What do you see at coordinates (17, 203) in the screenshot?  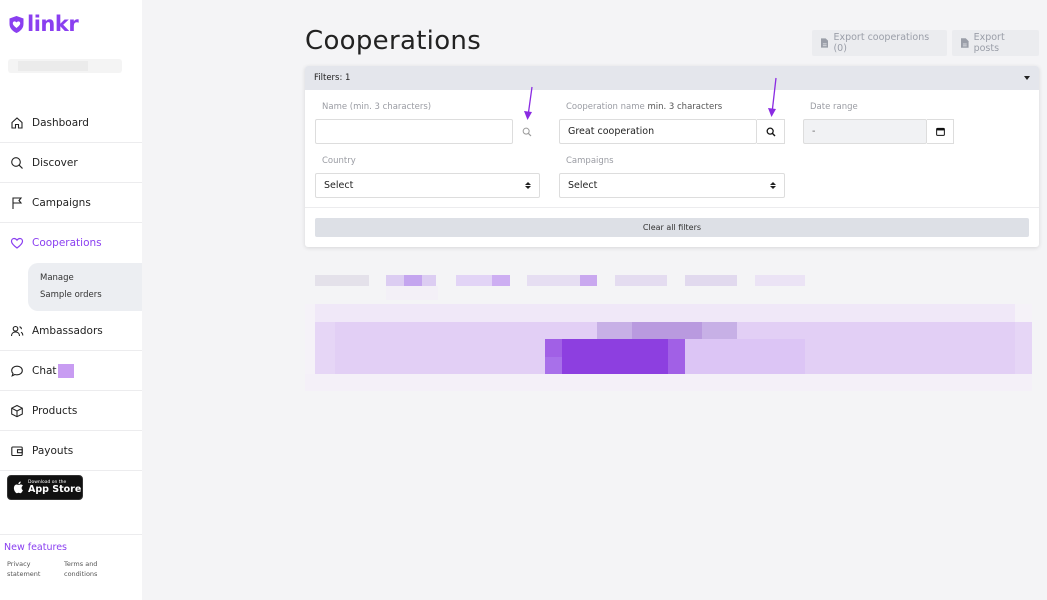 I see `flag-icon` at bounding box center [17, 203].